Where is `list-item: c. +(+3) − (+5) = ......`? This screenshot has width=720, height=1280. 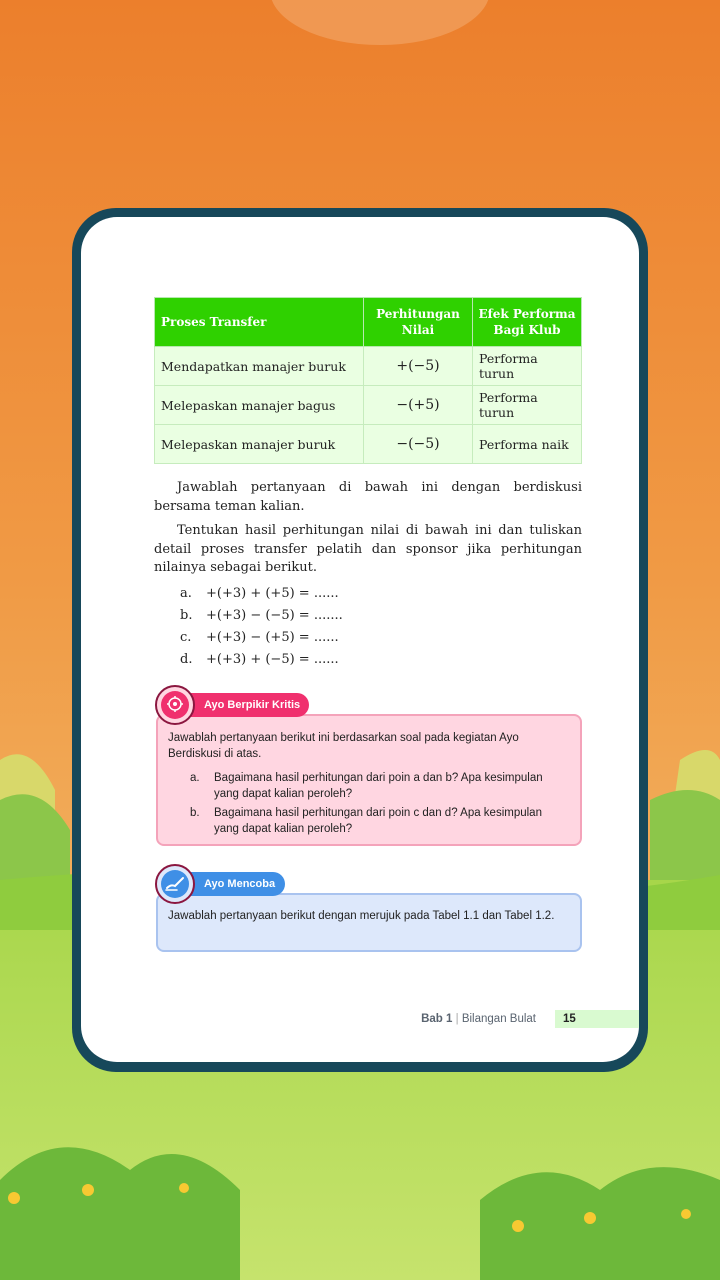 list-item: c. +(+3) − (+5) = ...... is located at coordinates (261, 638).